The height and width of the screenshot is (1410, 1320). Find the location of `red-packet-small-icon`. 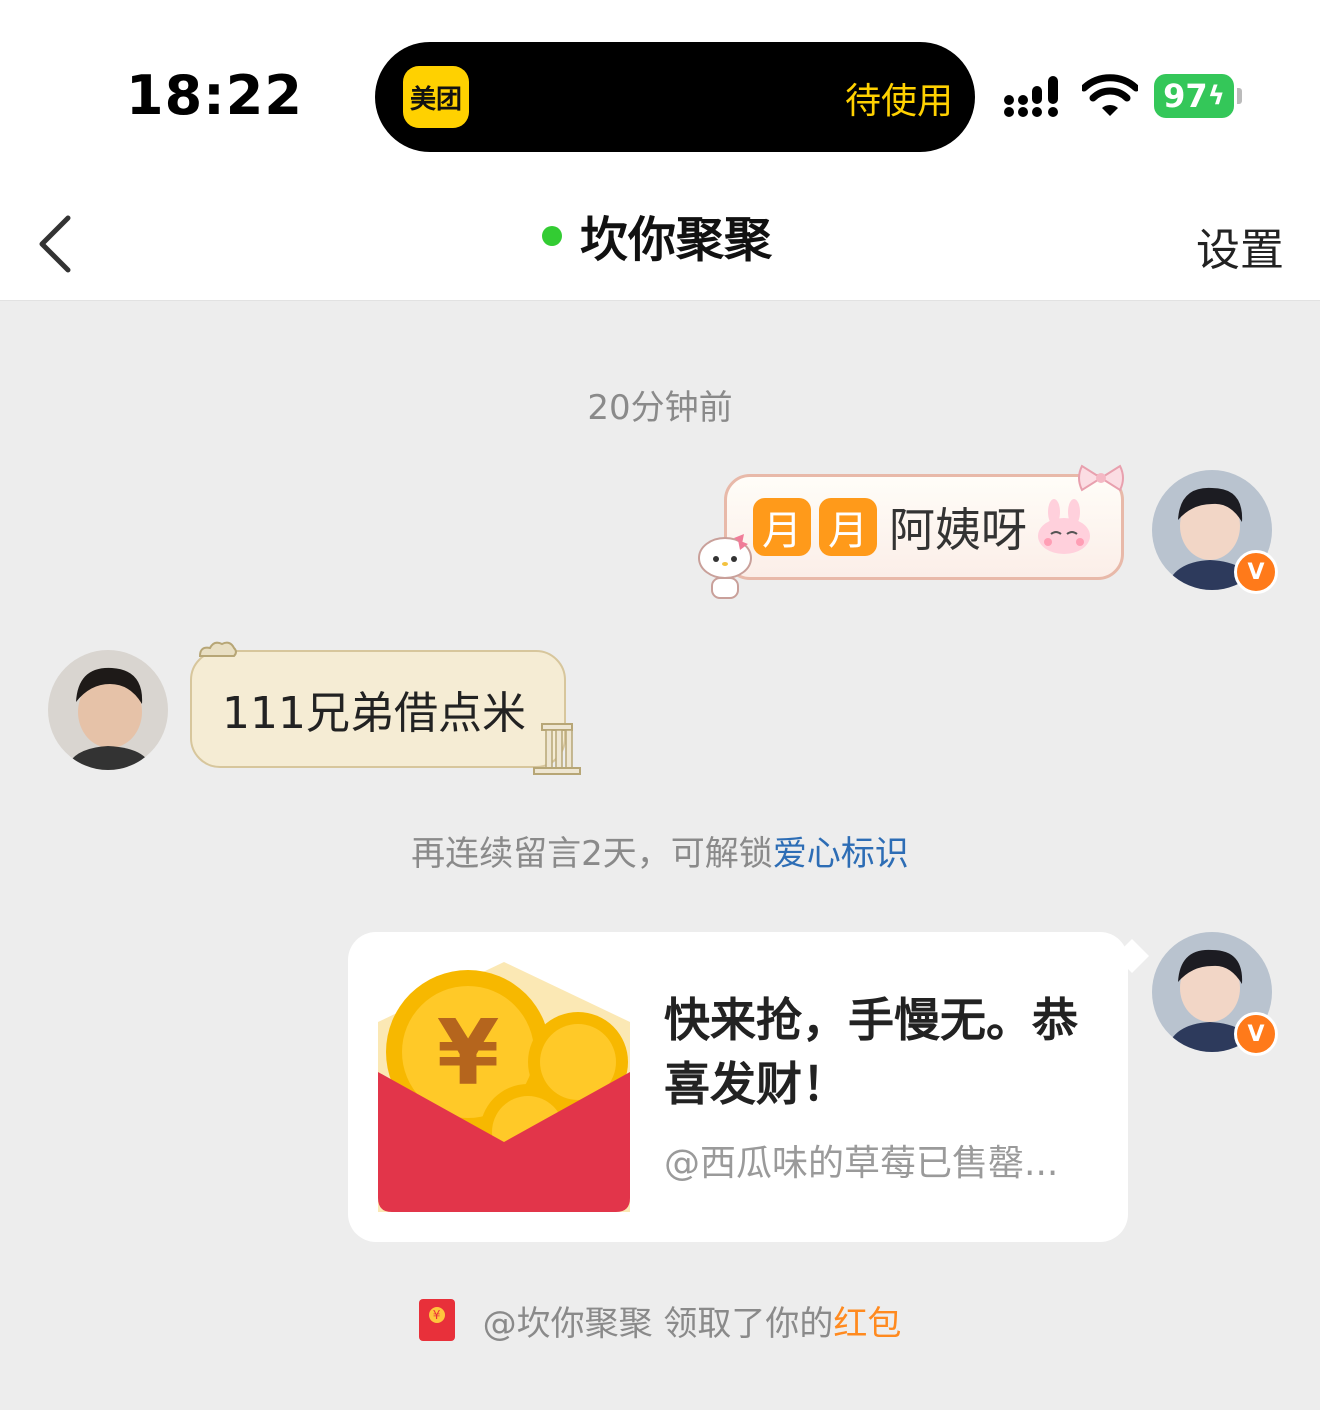

red-packet-small-icon is located at coordinates (436, 1319).